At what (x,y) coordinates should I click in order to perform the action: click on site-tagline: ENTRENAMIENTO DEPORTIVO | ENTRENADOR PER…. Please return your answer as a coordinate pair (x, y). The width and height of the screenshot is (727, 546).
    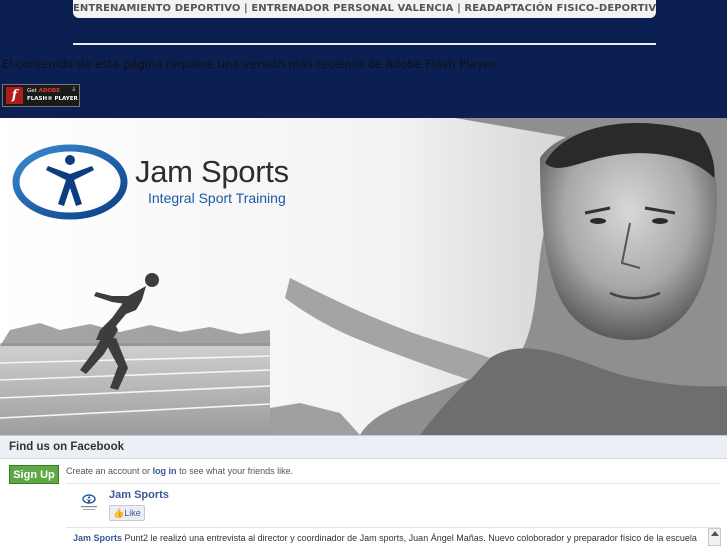
    Looking at the image, I should click on (364, 9).